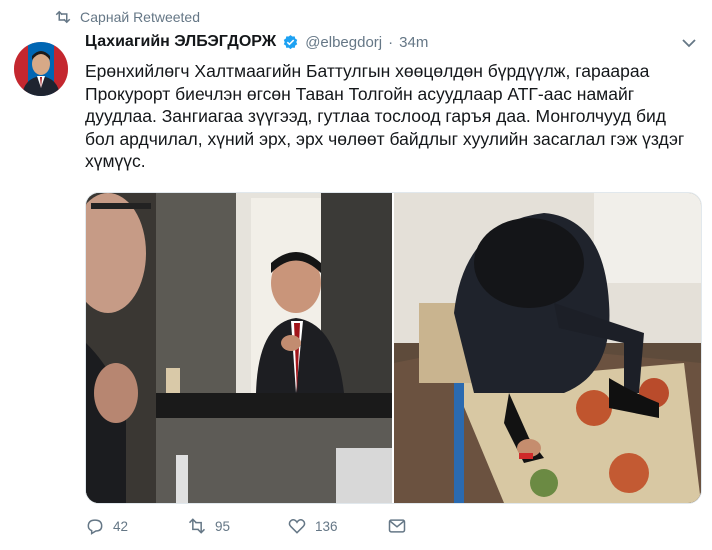 The height and width of the screenshot is (550, 712). Describe the element at coordinates (237, 526) in the screenshot. I see `retweet-button: 95` at that location.